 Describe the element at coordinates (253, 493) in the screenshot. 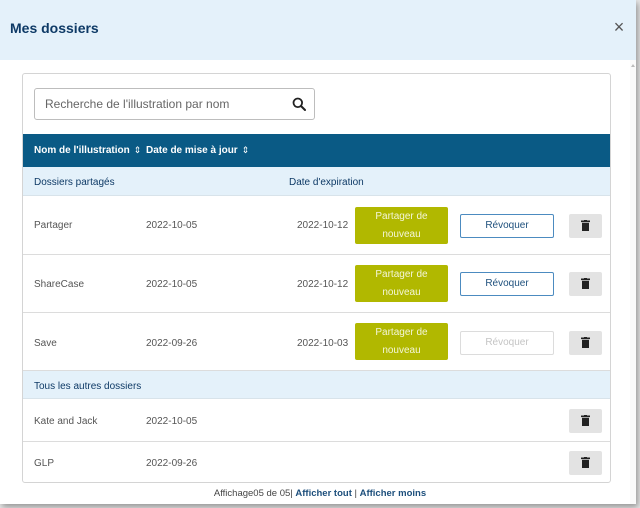

I see `count-text: Affichage05 de 05|` at that location.